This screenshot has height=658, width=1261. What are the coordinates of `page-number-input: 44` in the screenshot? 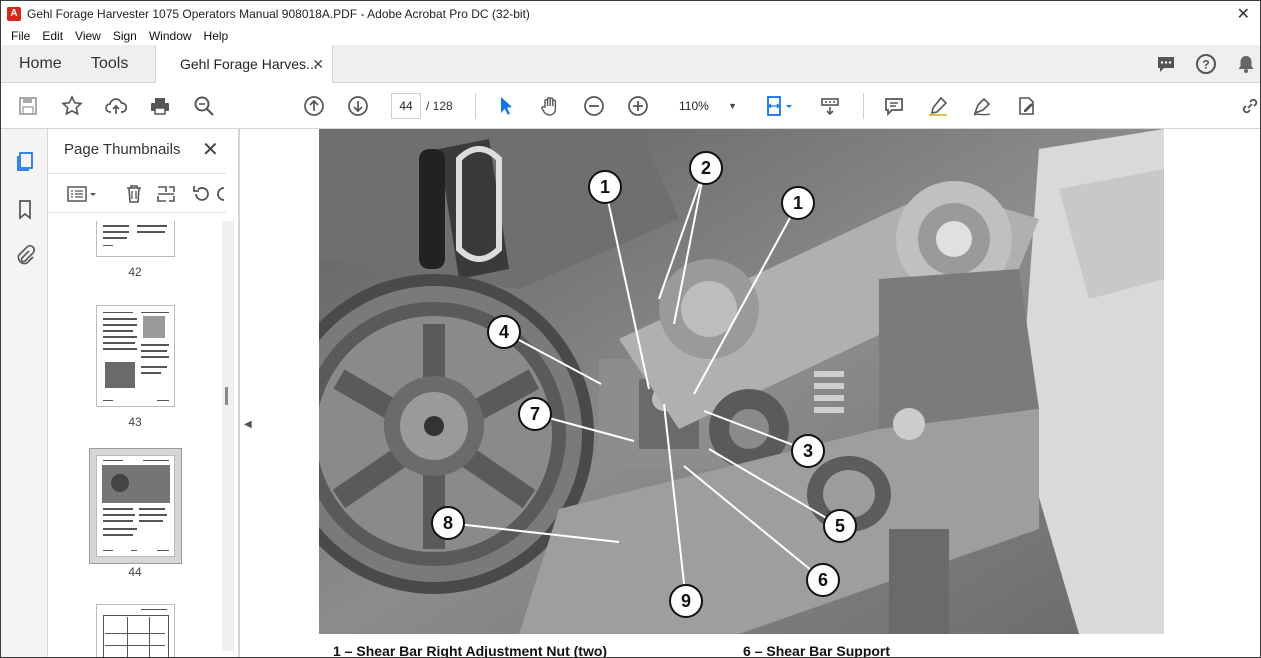 It's located at (406, 106).